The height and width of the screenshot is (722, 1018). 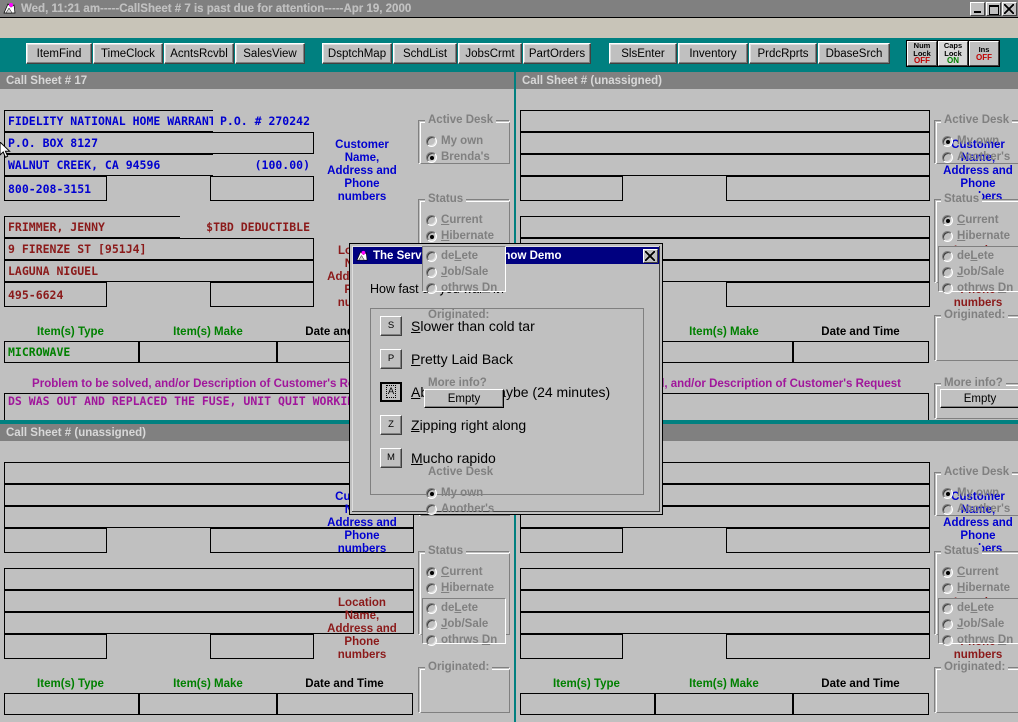 What do you see at coordinates (431, 624) in the screenshot?
I see `radio-dot` at bounding box center [431, 624].